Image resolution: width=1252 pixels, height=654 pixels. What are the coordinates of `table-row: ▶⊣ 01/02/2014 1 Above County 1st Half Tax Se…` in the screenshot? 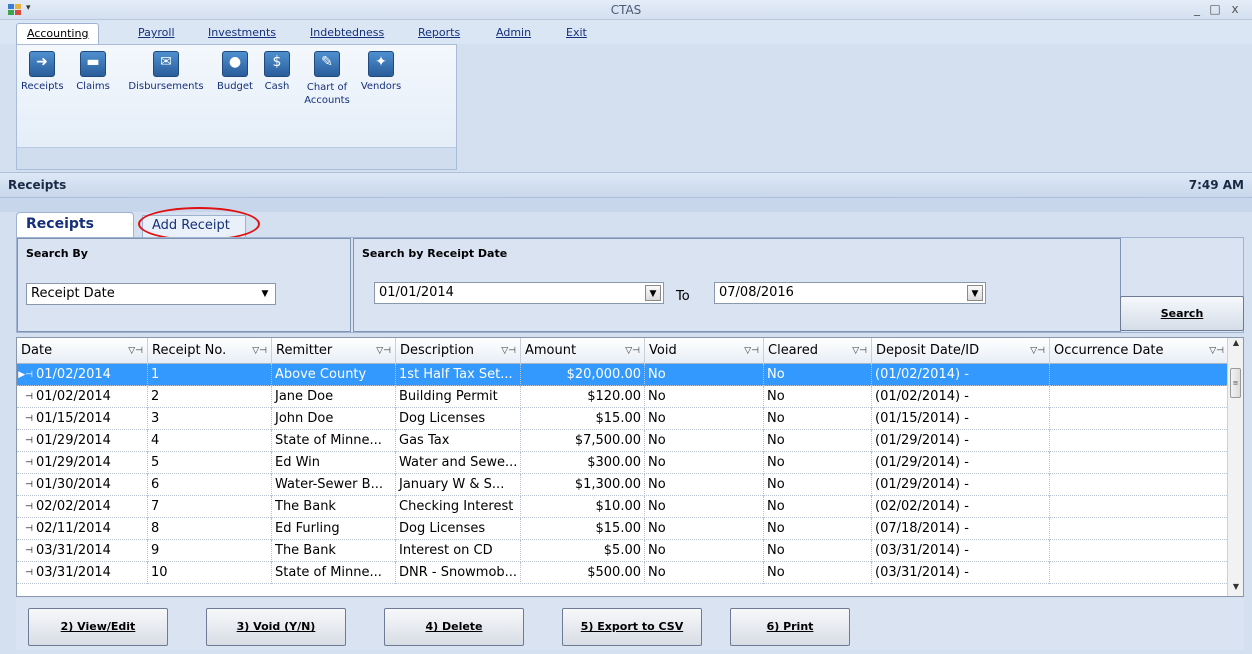 It's located at (623, 375).